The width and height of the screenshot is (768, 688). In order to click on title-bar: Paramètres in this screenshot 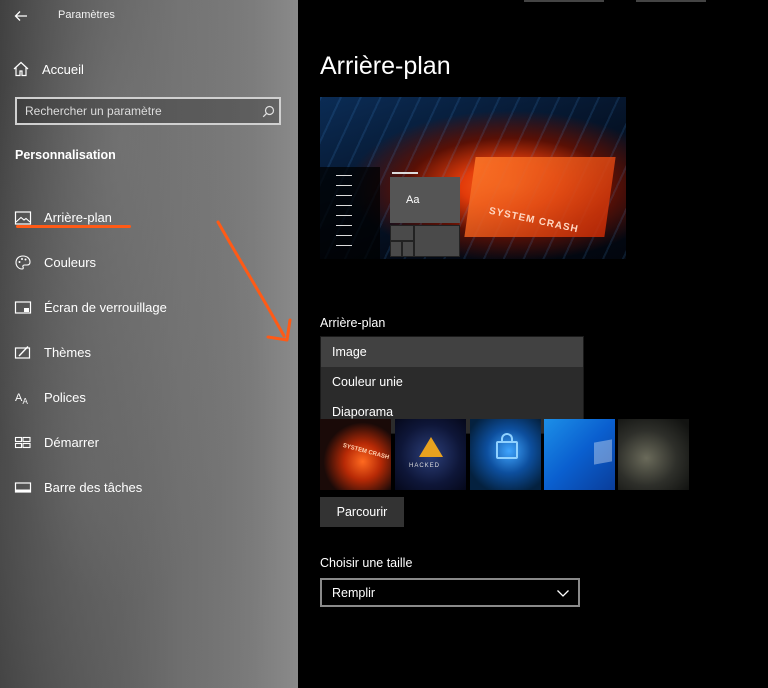, I will do `click(149, 16)`.